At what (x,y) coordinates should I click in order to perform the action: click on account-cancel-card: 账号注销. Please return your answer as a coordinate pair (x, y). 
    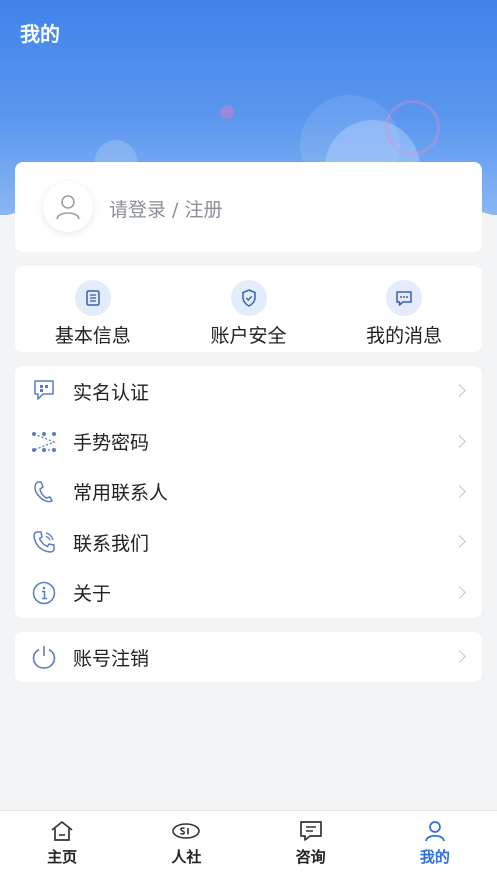
    Looking at the image, I should click on (248, 657).